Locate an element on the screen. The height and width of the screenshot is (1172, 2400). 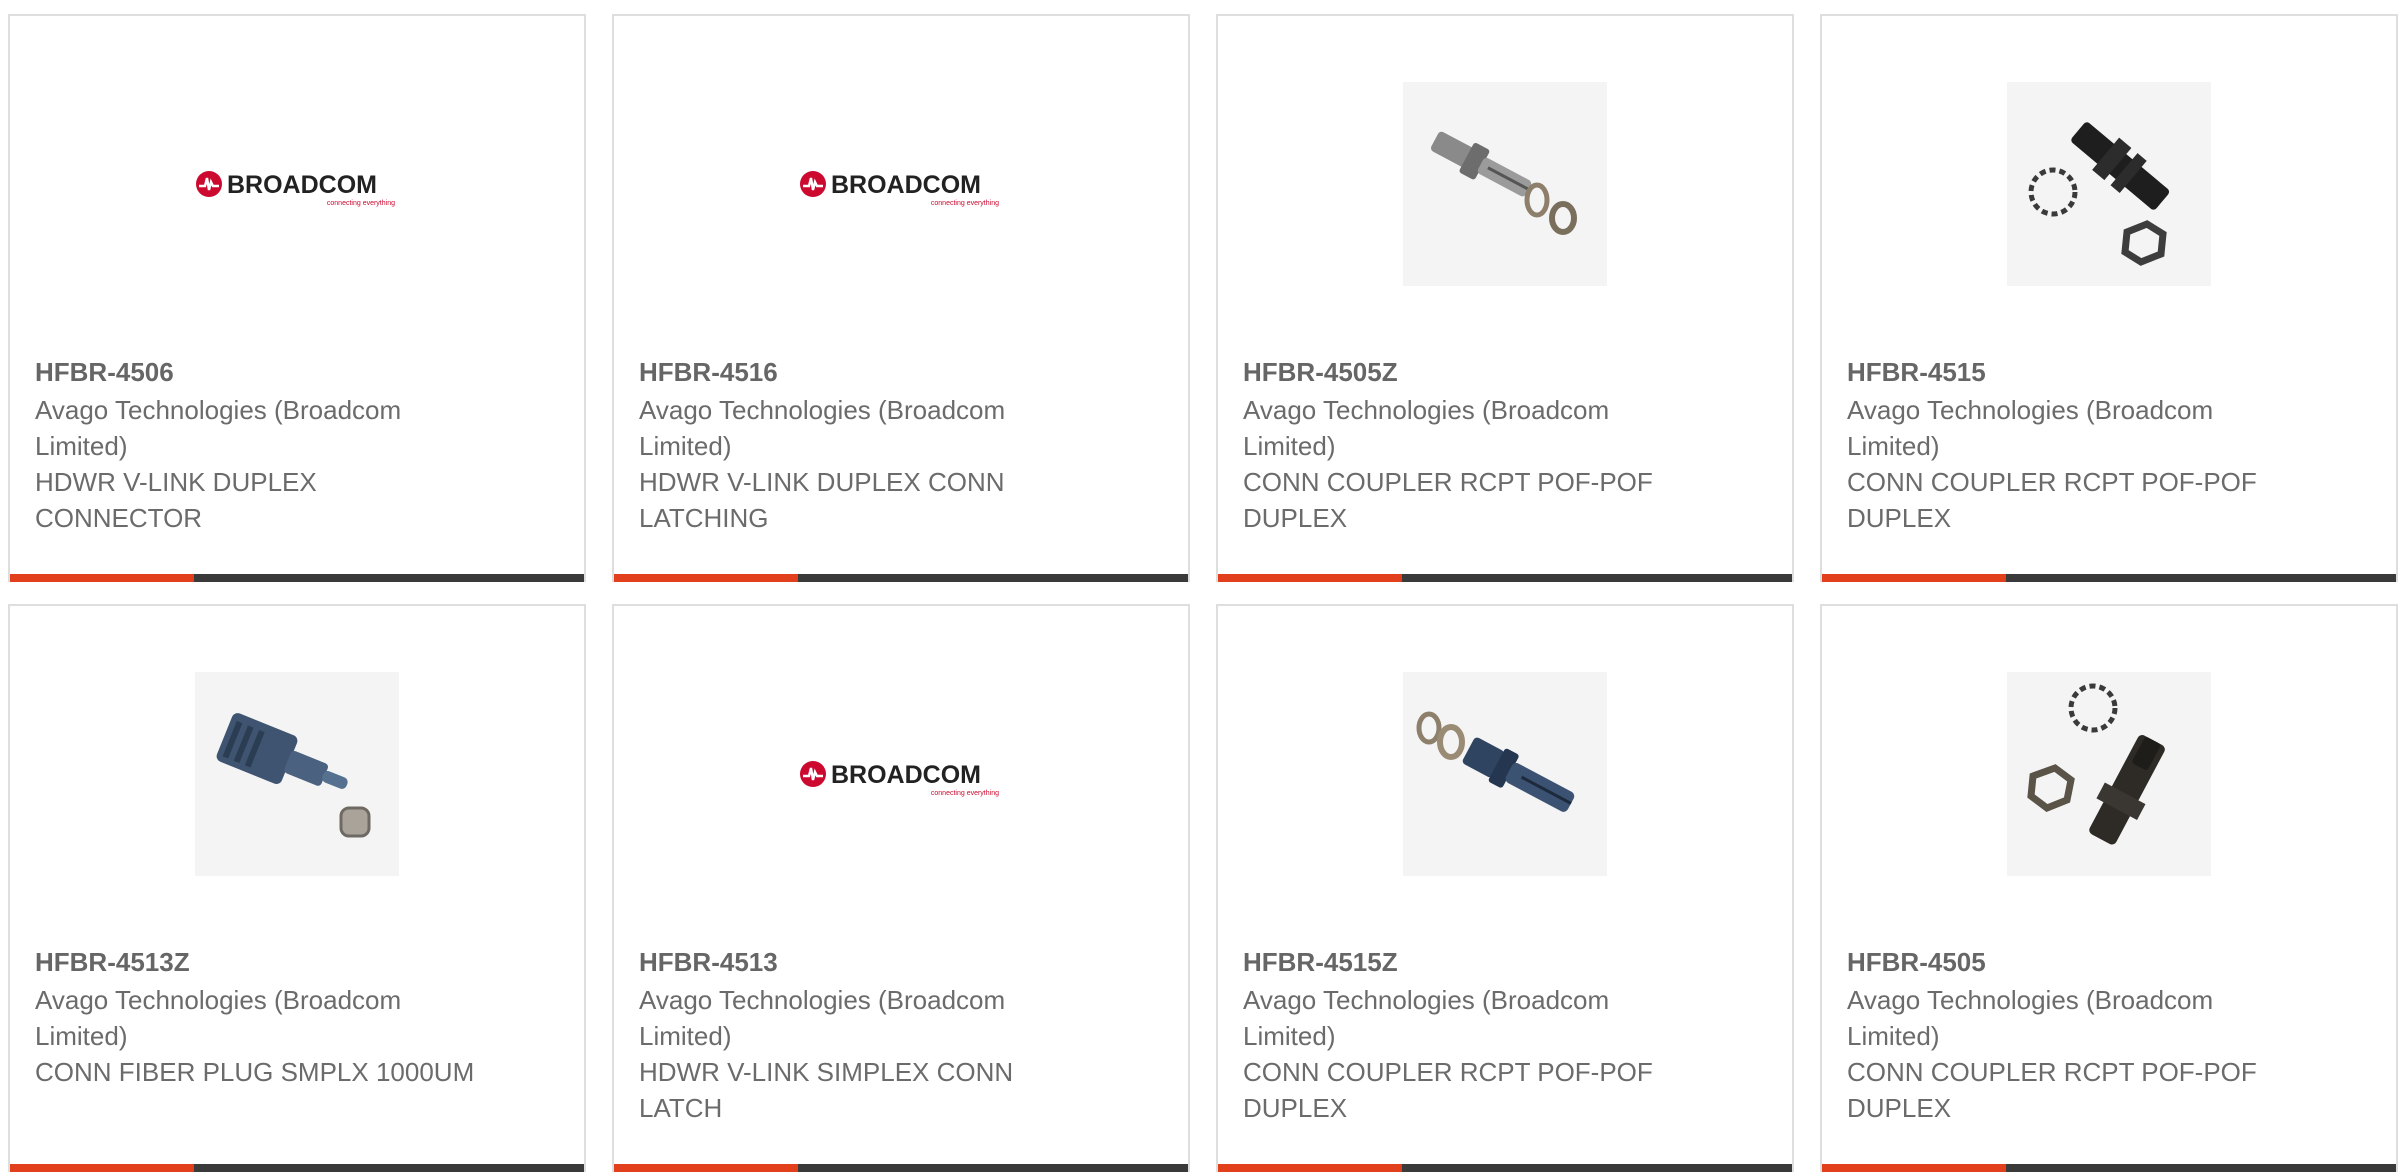
description-label: HDWR V-LINK DUPLEX CONNECTOR is located at coordinates (176, 500).